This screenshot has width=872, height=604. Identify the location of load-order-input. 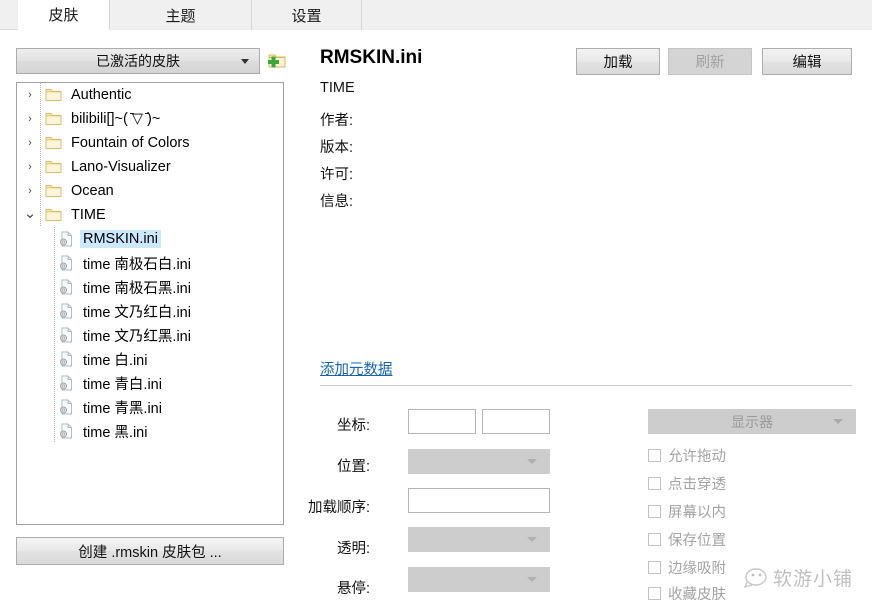
(479, 500).